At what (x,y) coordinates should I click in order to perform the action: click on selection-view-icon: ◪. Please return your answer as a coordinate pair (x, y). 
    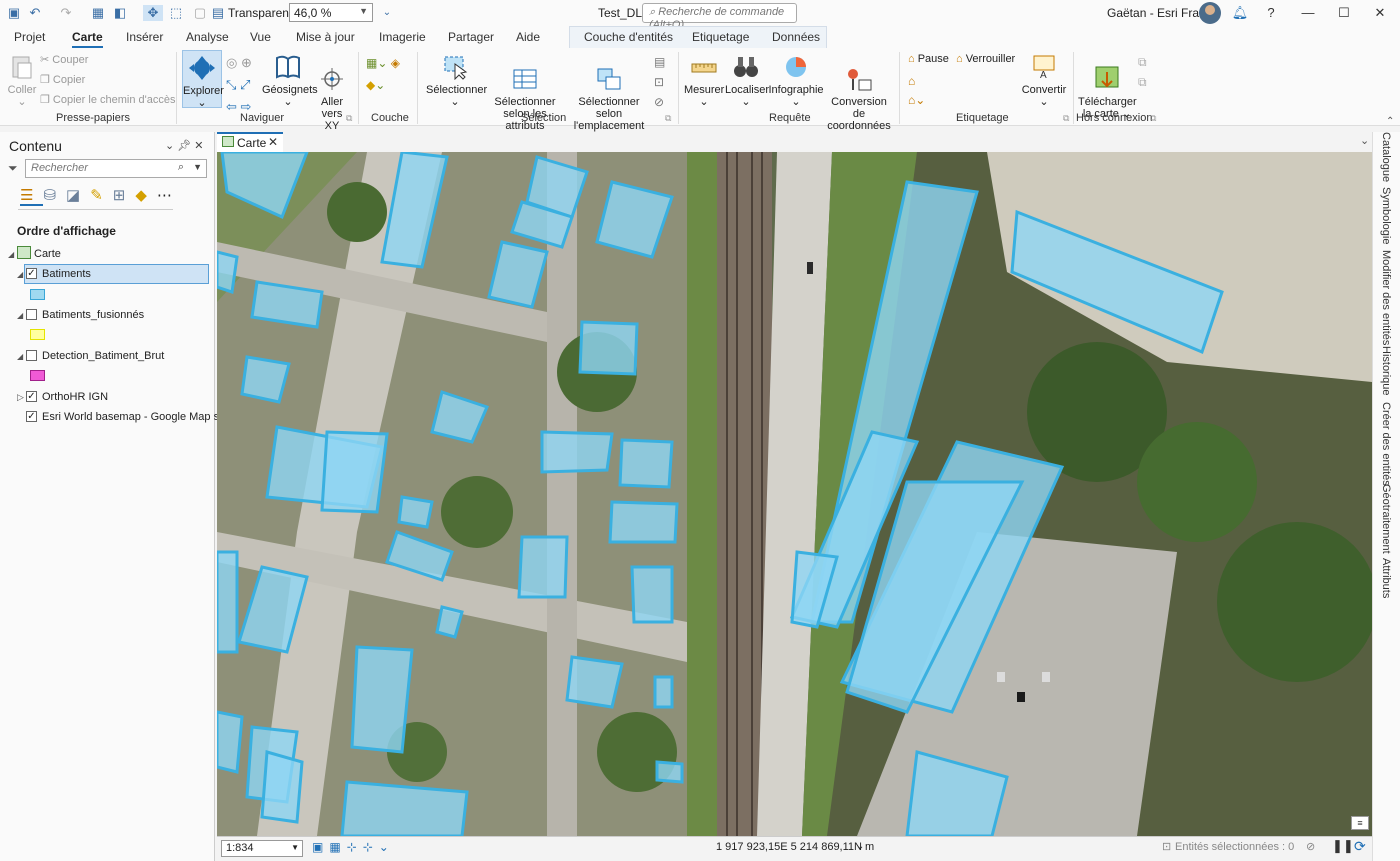
    Looking at the image, I should click on (78, 195).